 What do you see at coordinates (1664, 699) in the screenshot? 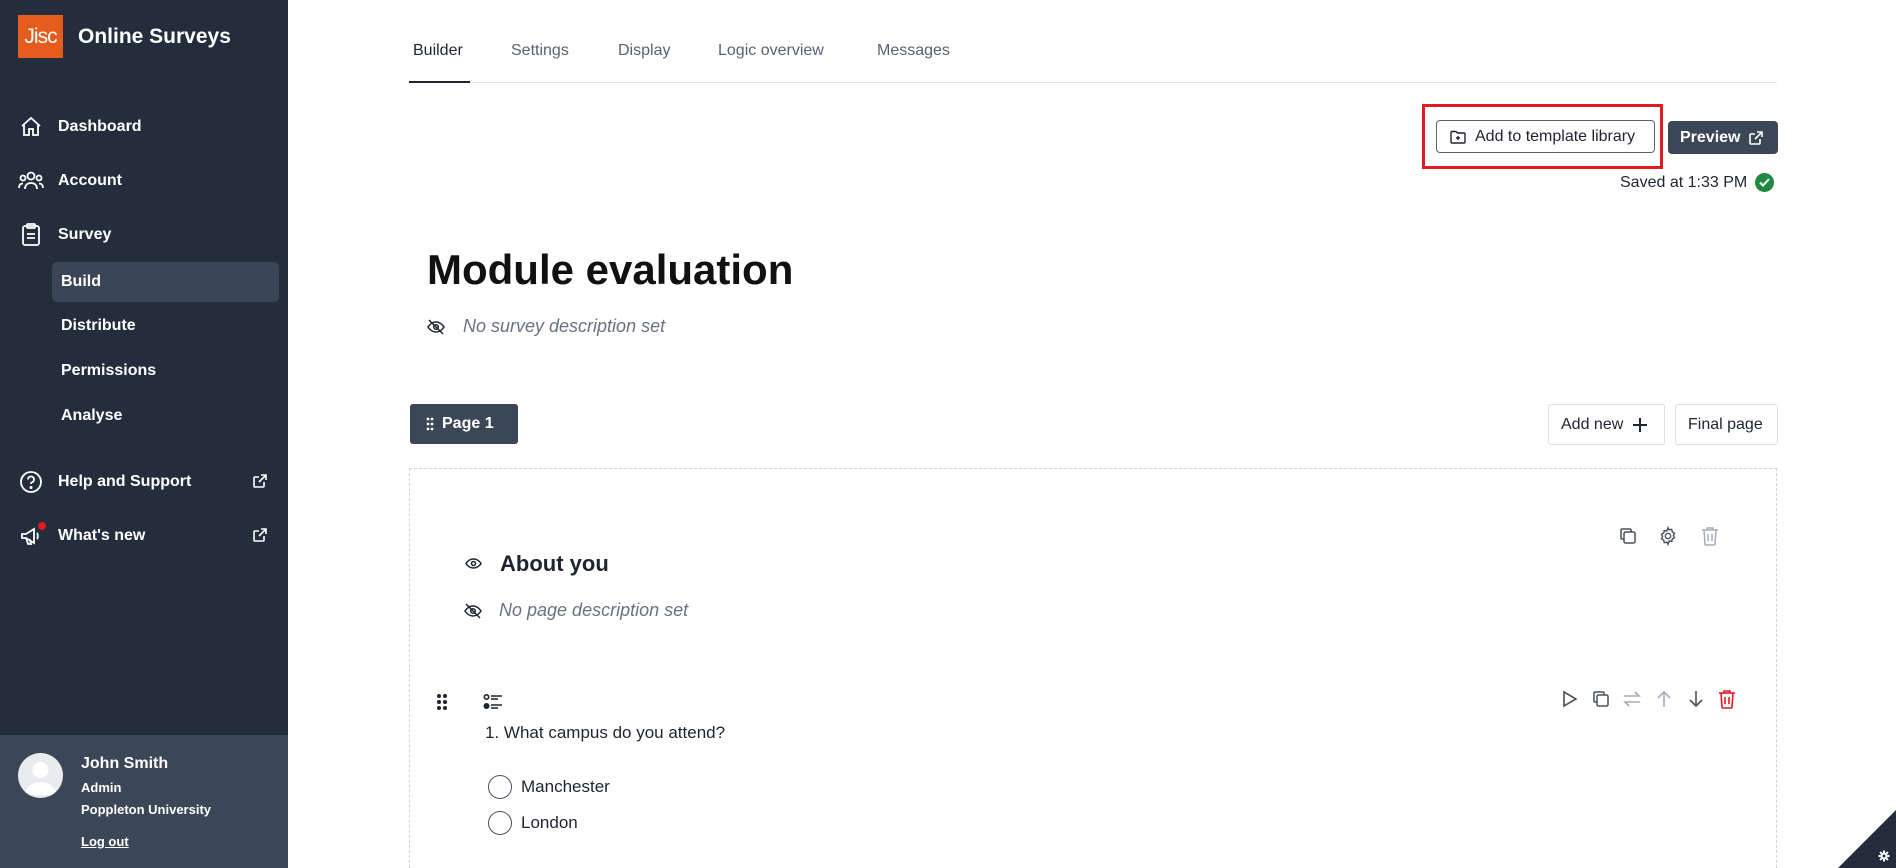
I see `arrow-up-icon` at bounding box center [1664, 699].